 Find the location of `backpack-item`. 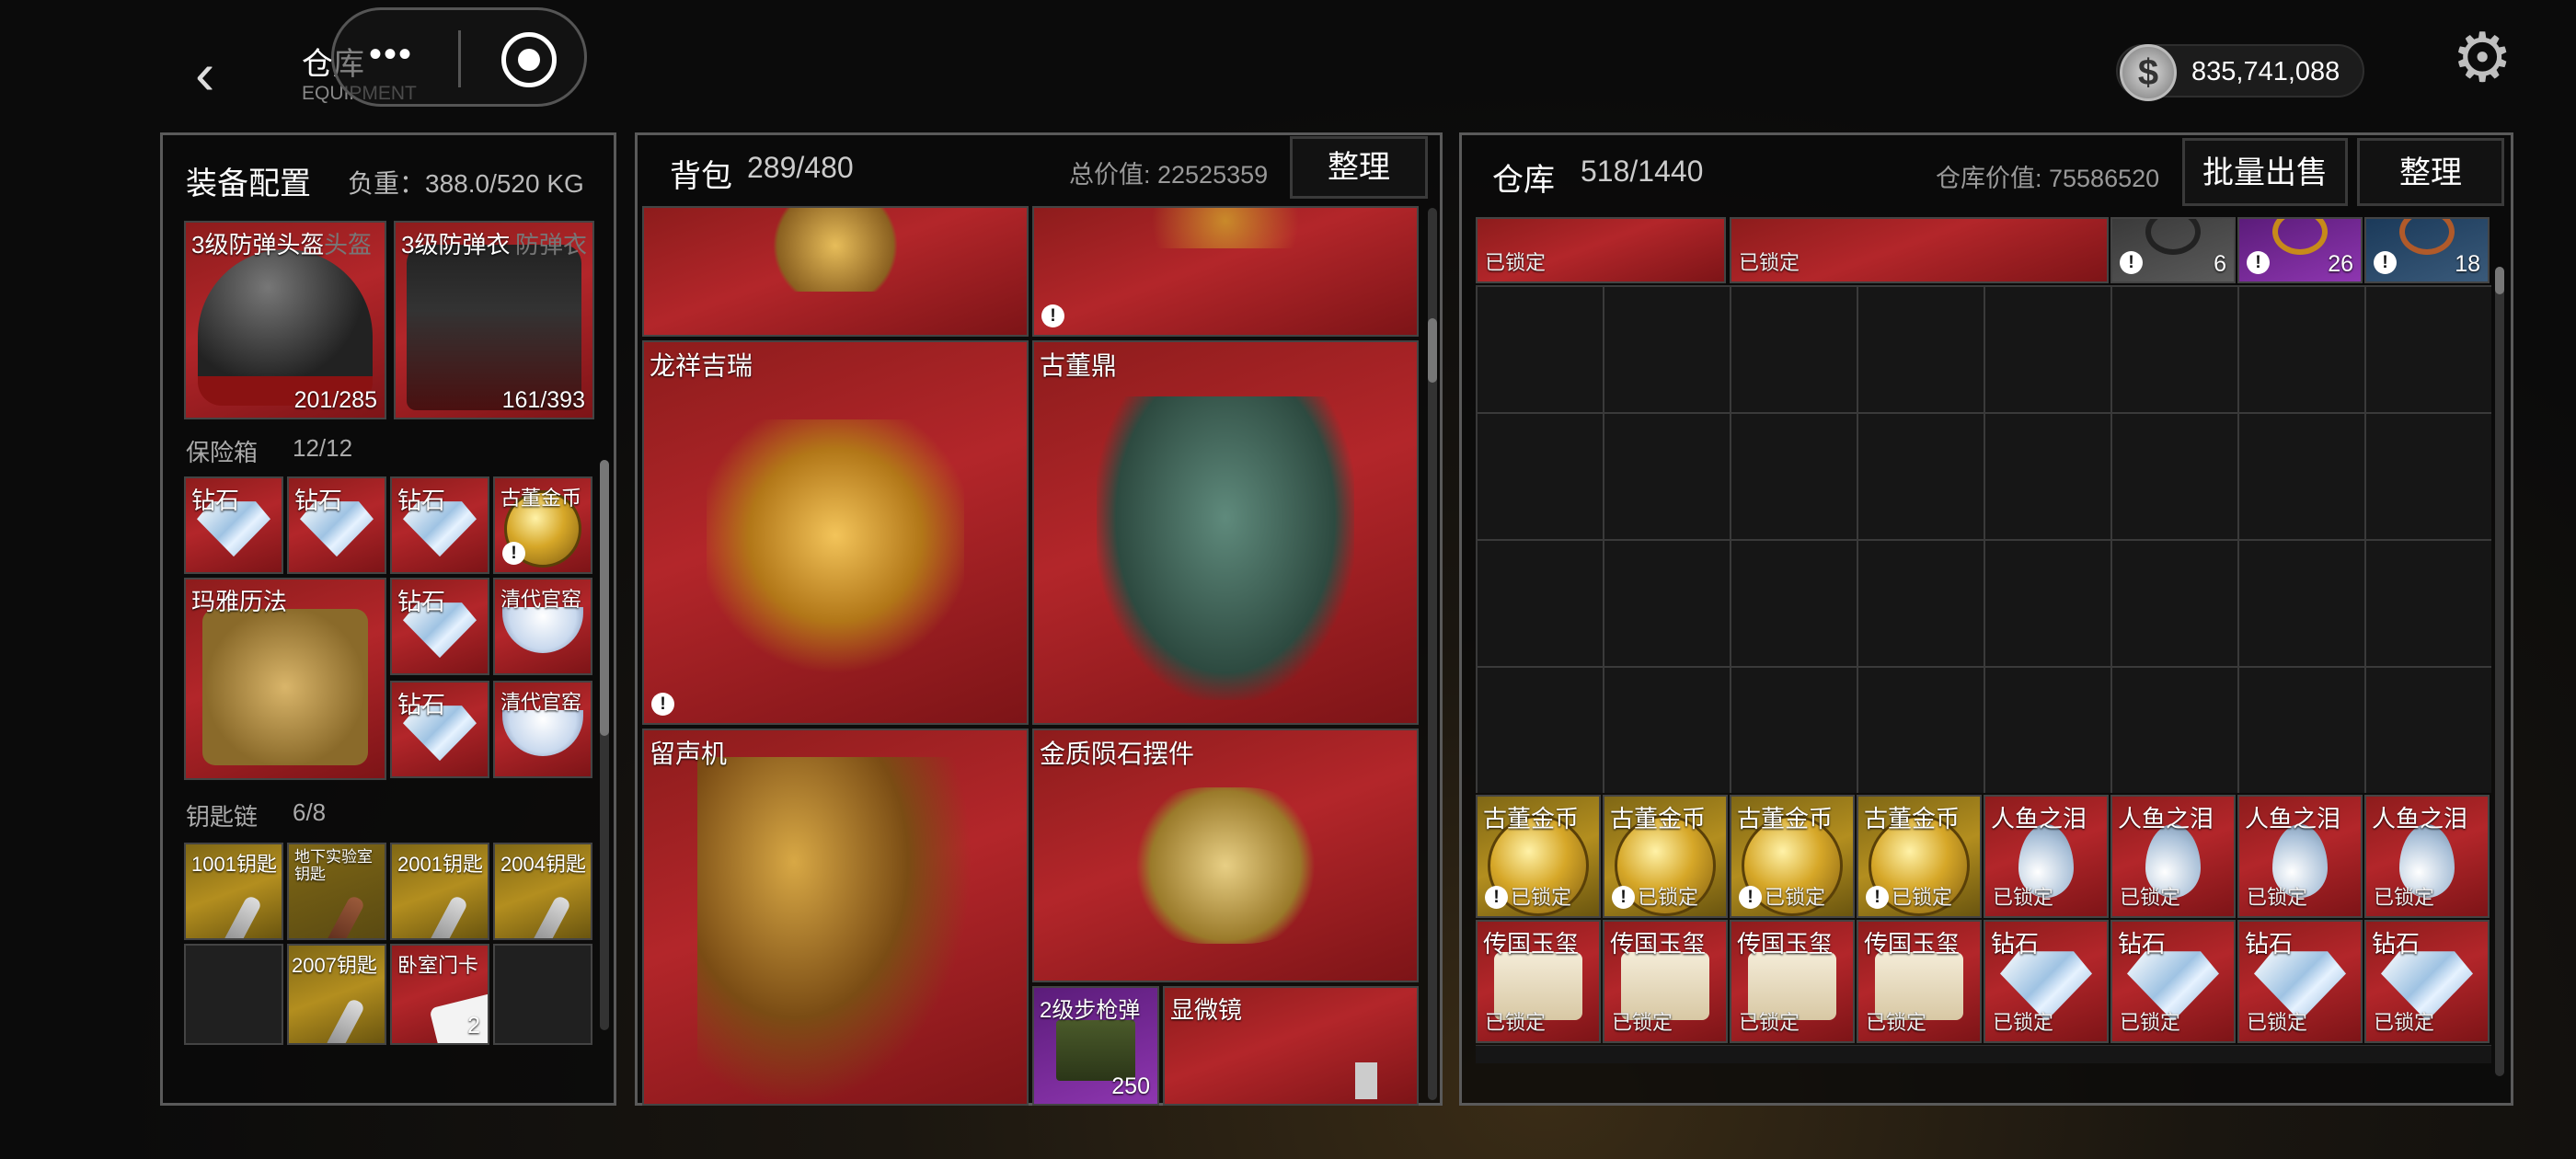

backpack-item is located at coordinates (835, 271).